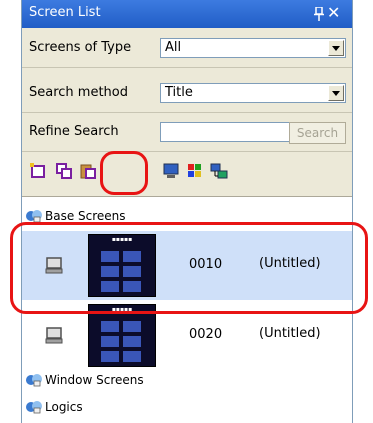 This screenshot has height=423, width=373. Describe the element at coordinates (124, 173) in the screenshot. I see `delete-highlight-circle` at that location.